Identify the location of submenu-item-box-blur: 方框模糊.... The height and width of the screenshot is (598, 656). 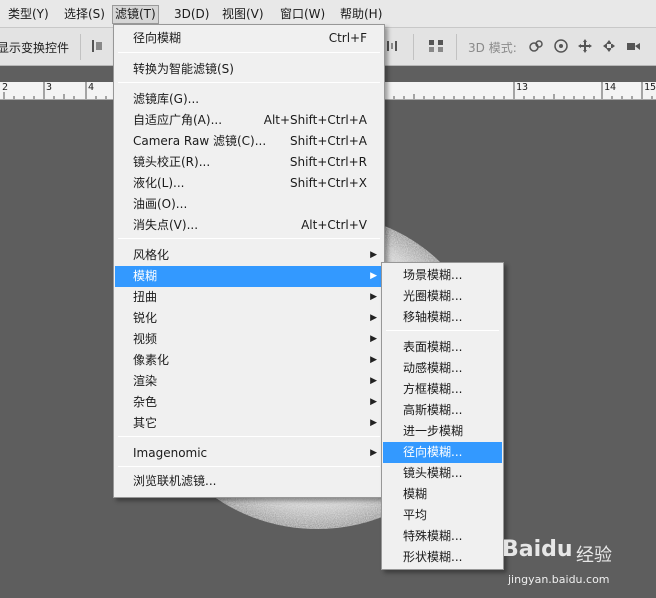
(442, 389).